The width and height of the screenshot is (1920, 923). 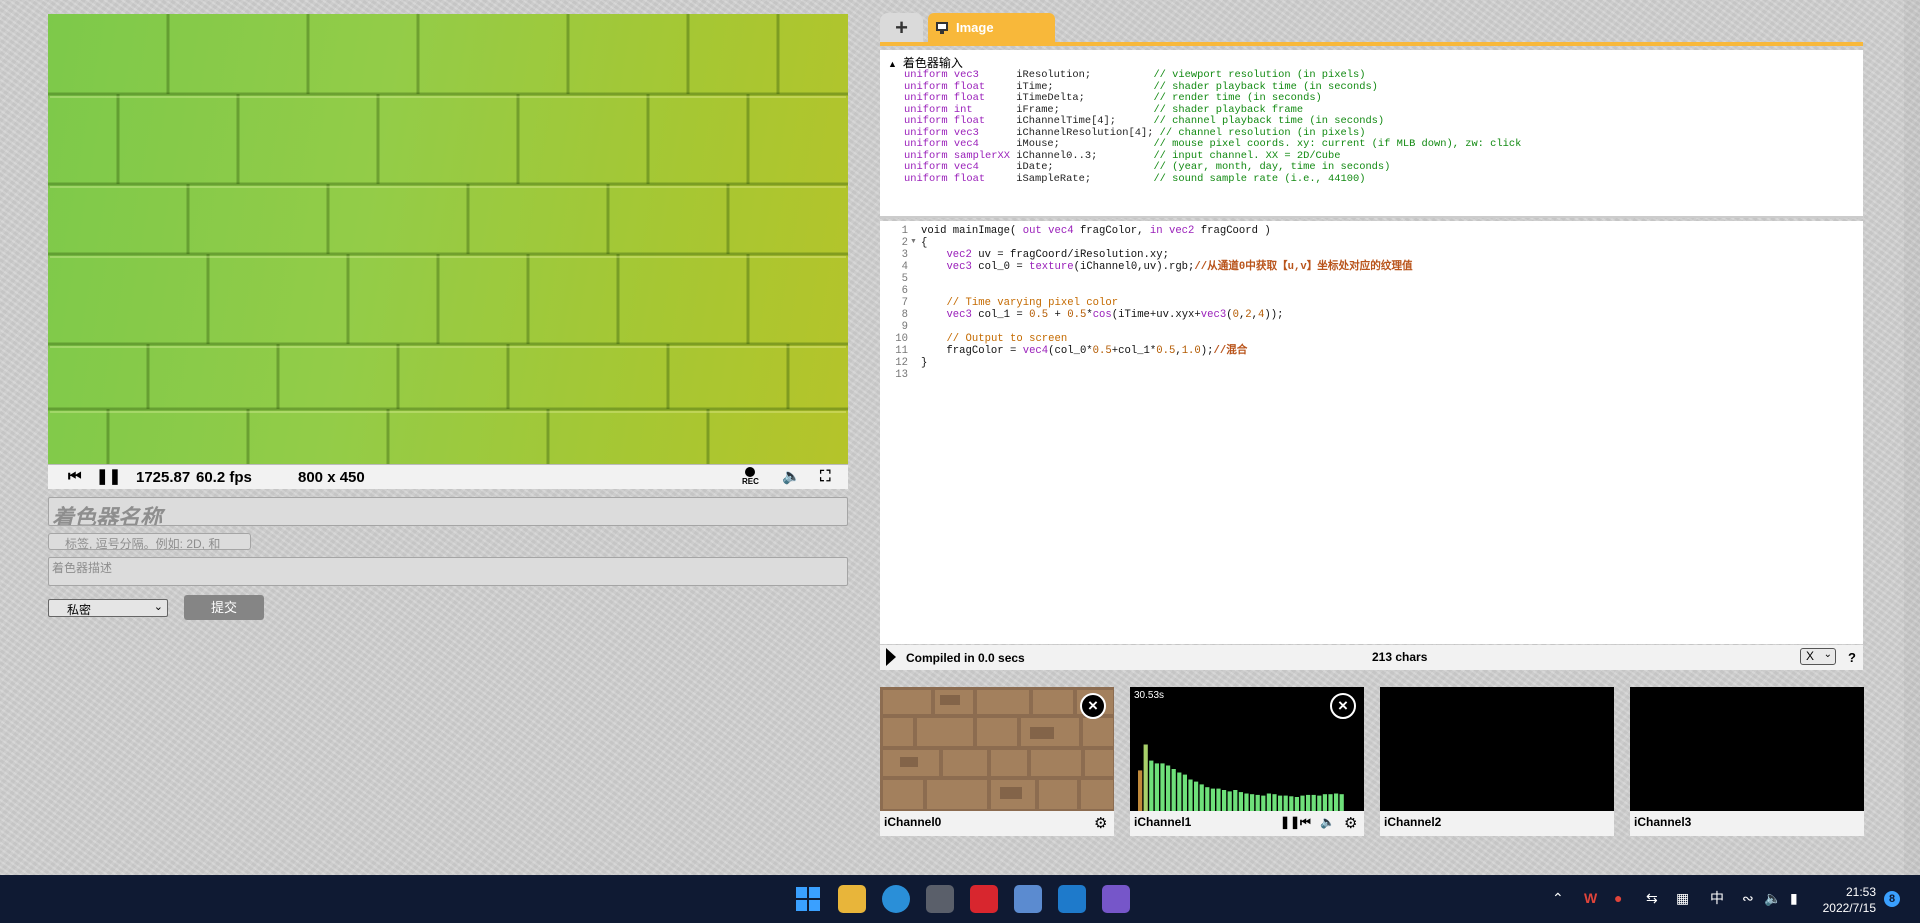 I want to click on file-explorer-icon, so click(x=852, y=899).